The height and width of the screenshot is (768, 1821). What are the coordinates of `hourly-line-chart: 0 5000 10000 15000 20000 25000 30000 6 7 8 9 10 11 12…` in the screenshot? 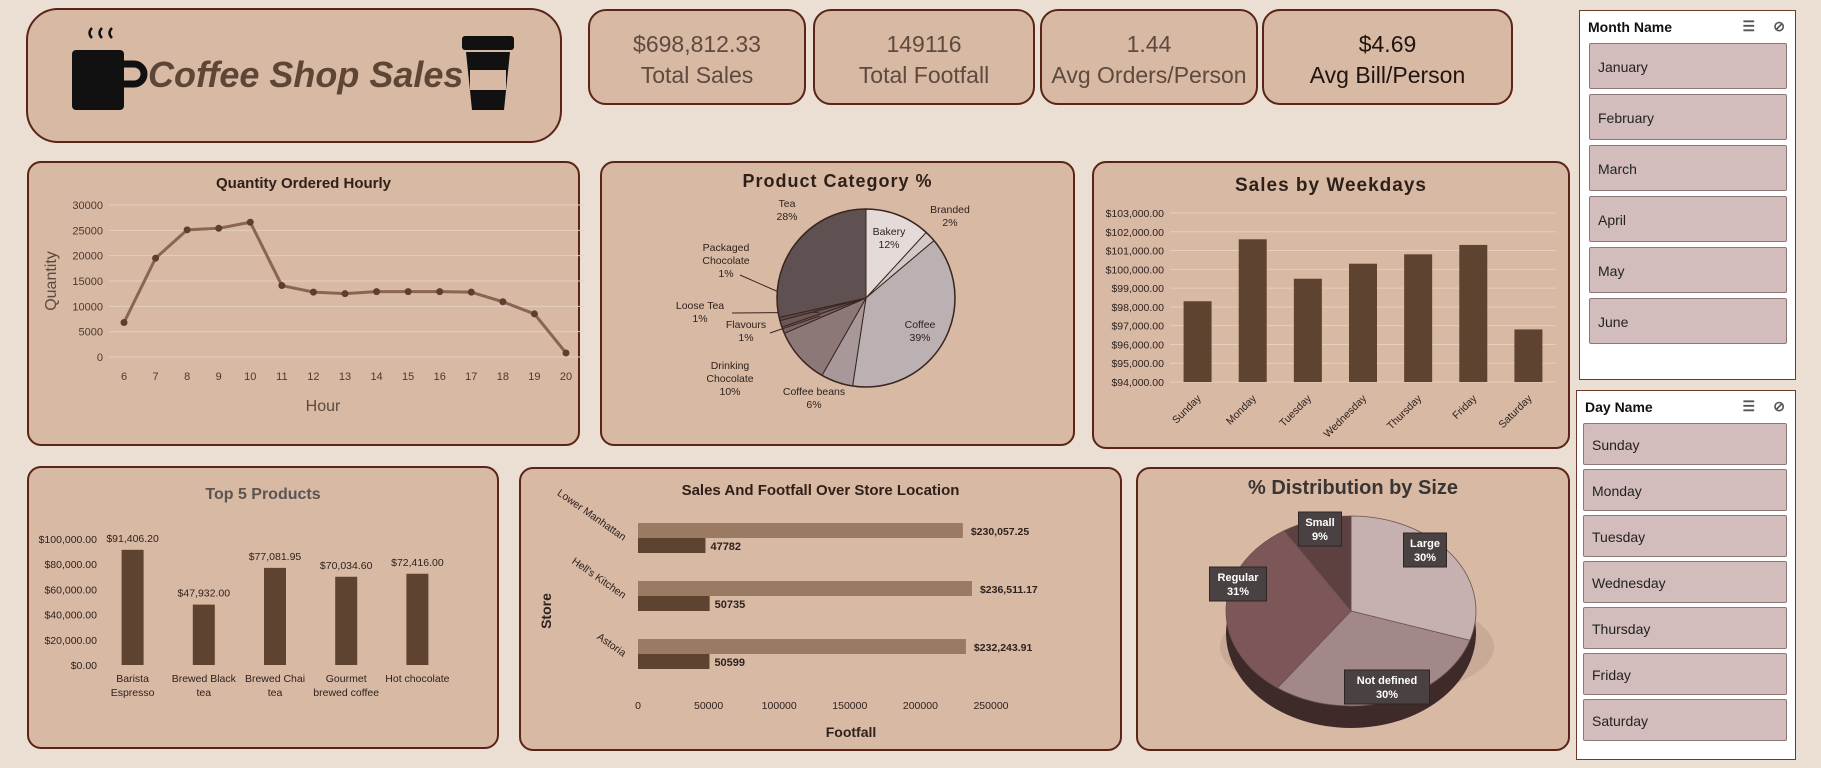 It's located at (313, 307).